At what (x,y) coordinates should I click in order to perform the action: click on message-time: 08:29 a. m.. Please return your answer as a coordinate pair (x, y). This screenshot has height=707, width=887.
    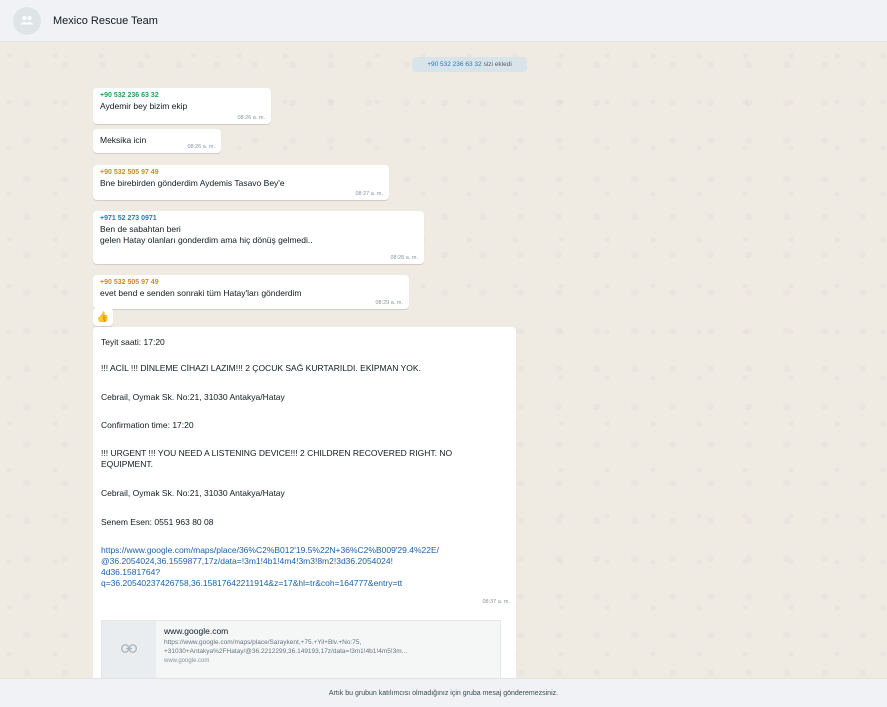
    Looking at the image, I should click on (389, 303).